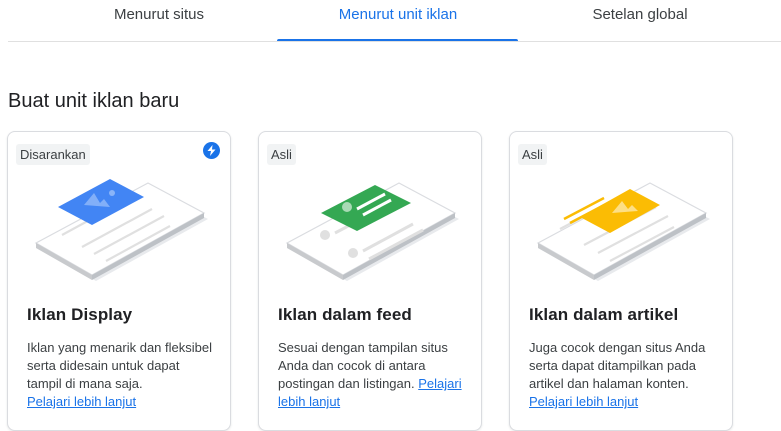 Image resolution: width=781 pixels, height=431 pixels. I want to click on card-title: Iklan dalam feed, so click(345, 314).